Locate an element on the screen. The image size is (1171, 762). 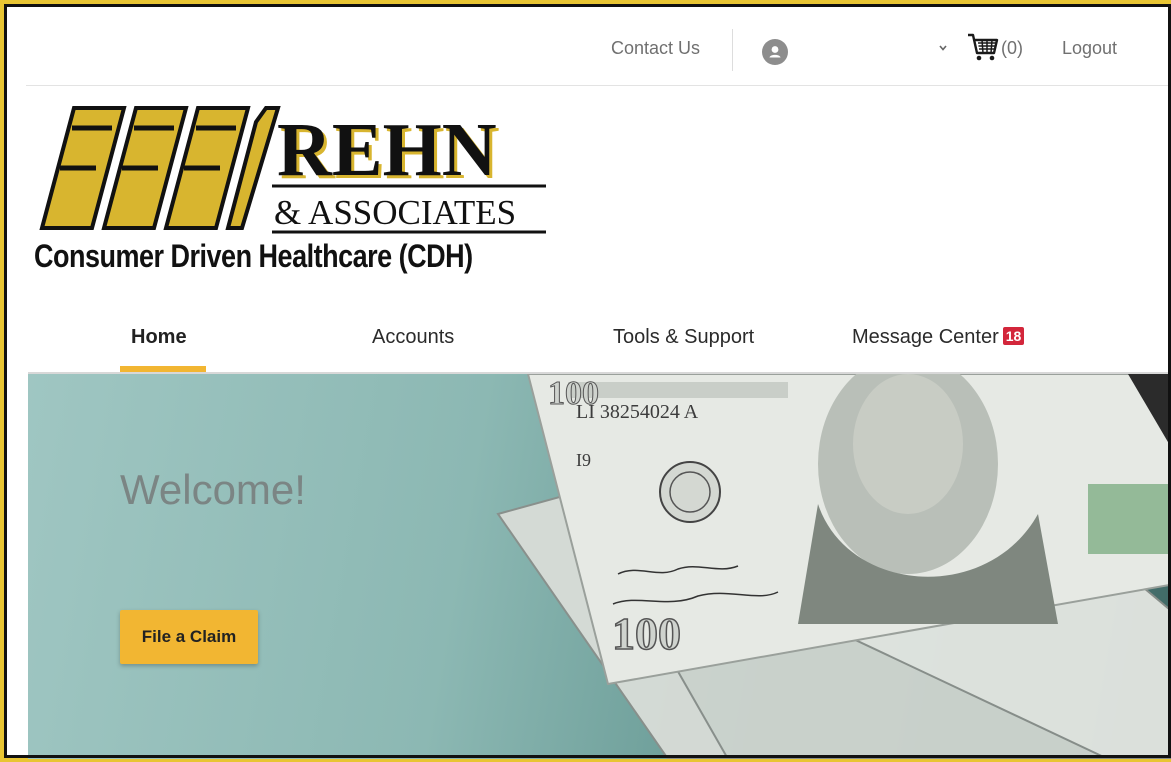
logo-brand: REHN is located at coordinates (387, 150).